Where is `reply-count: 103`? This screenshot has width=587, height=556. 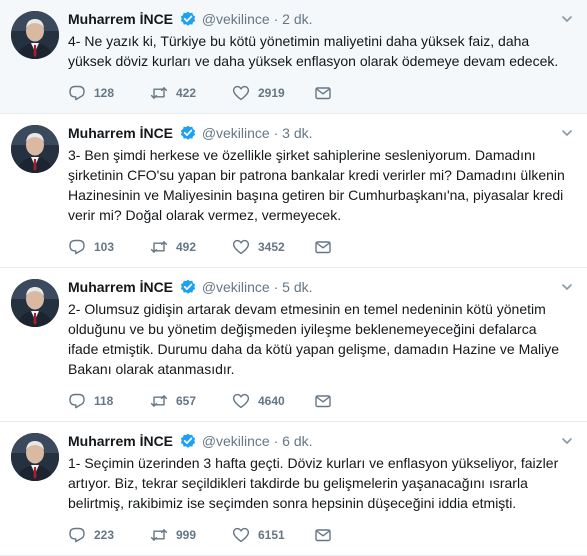
reply-count: 103 is located at coordinates (104, 247).